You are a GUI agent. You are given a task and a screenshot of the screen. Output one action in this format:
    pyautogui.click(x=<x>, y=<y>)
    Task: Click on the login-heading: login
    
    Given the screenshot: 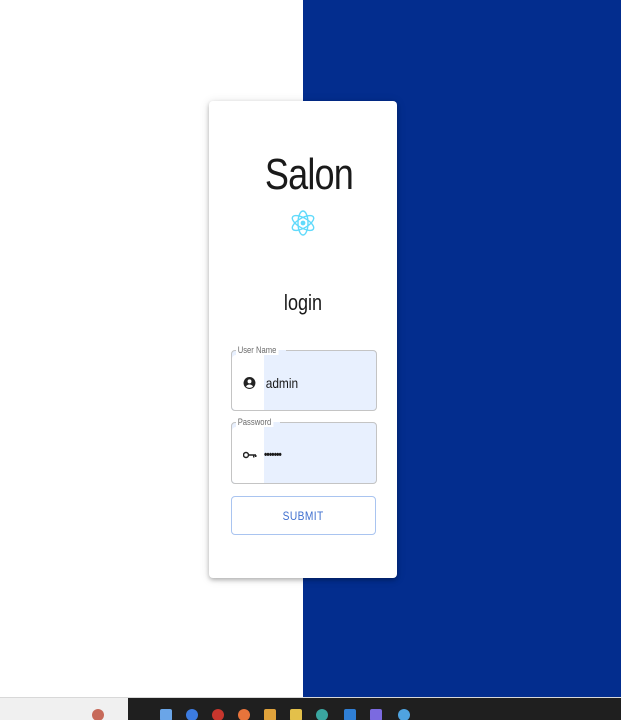 What is the action you would take?
    pyautogui.click(x=303, y=302)
    